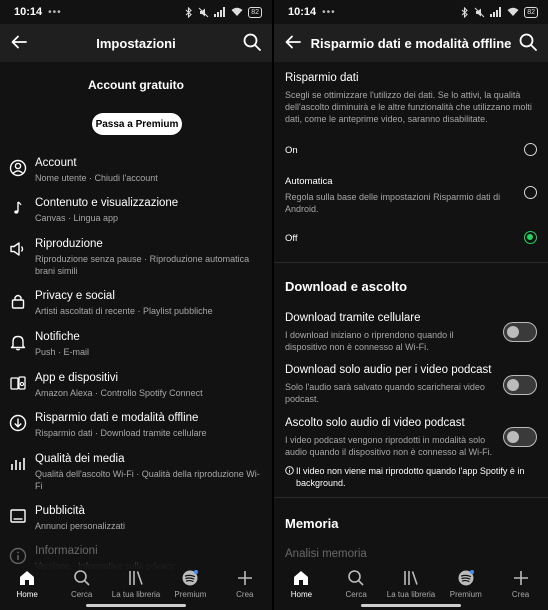  Describe the element at coordinates (291, 150) in the screenshot. I see `option-on-label: On` at that location.